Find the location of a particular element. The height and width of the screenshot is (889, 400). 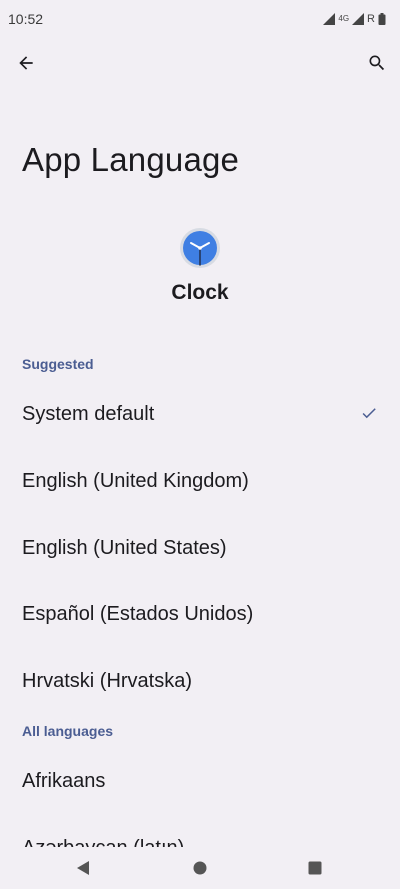

language-label: System default is located at coordinates (88, 413).